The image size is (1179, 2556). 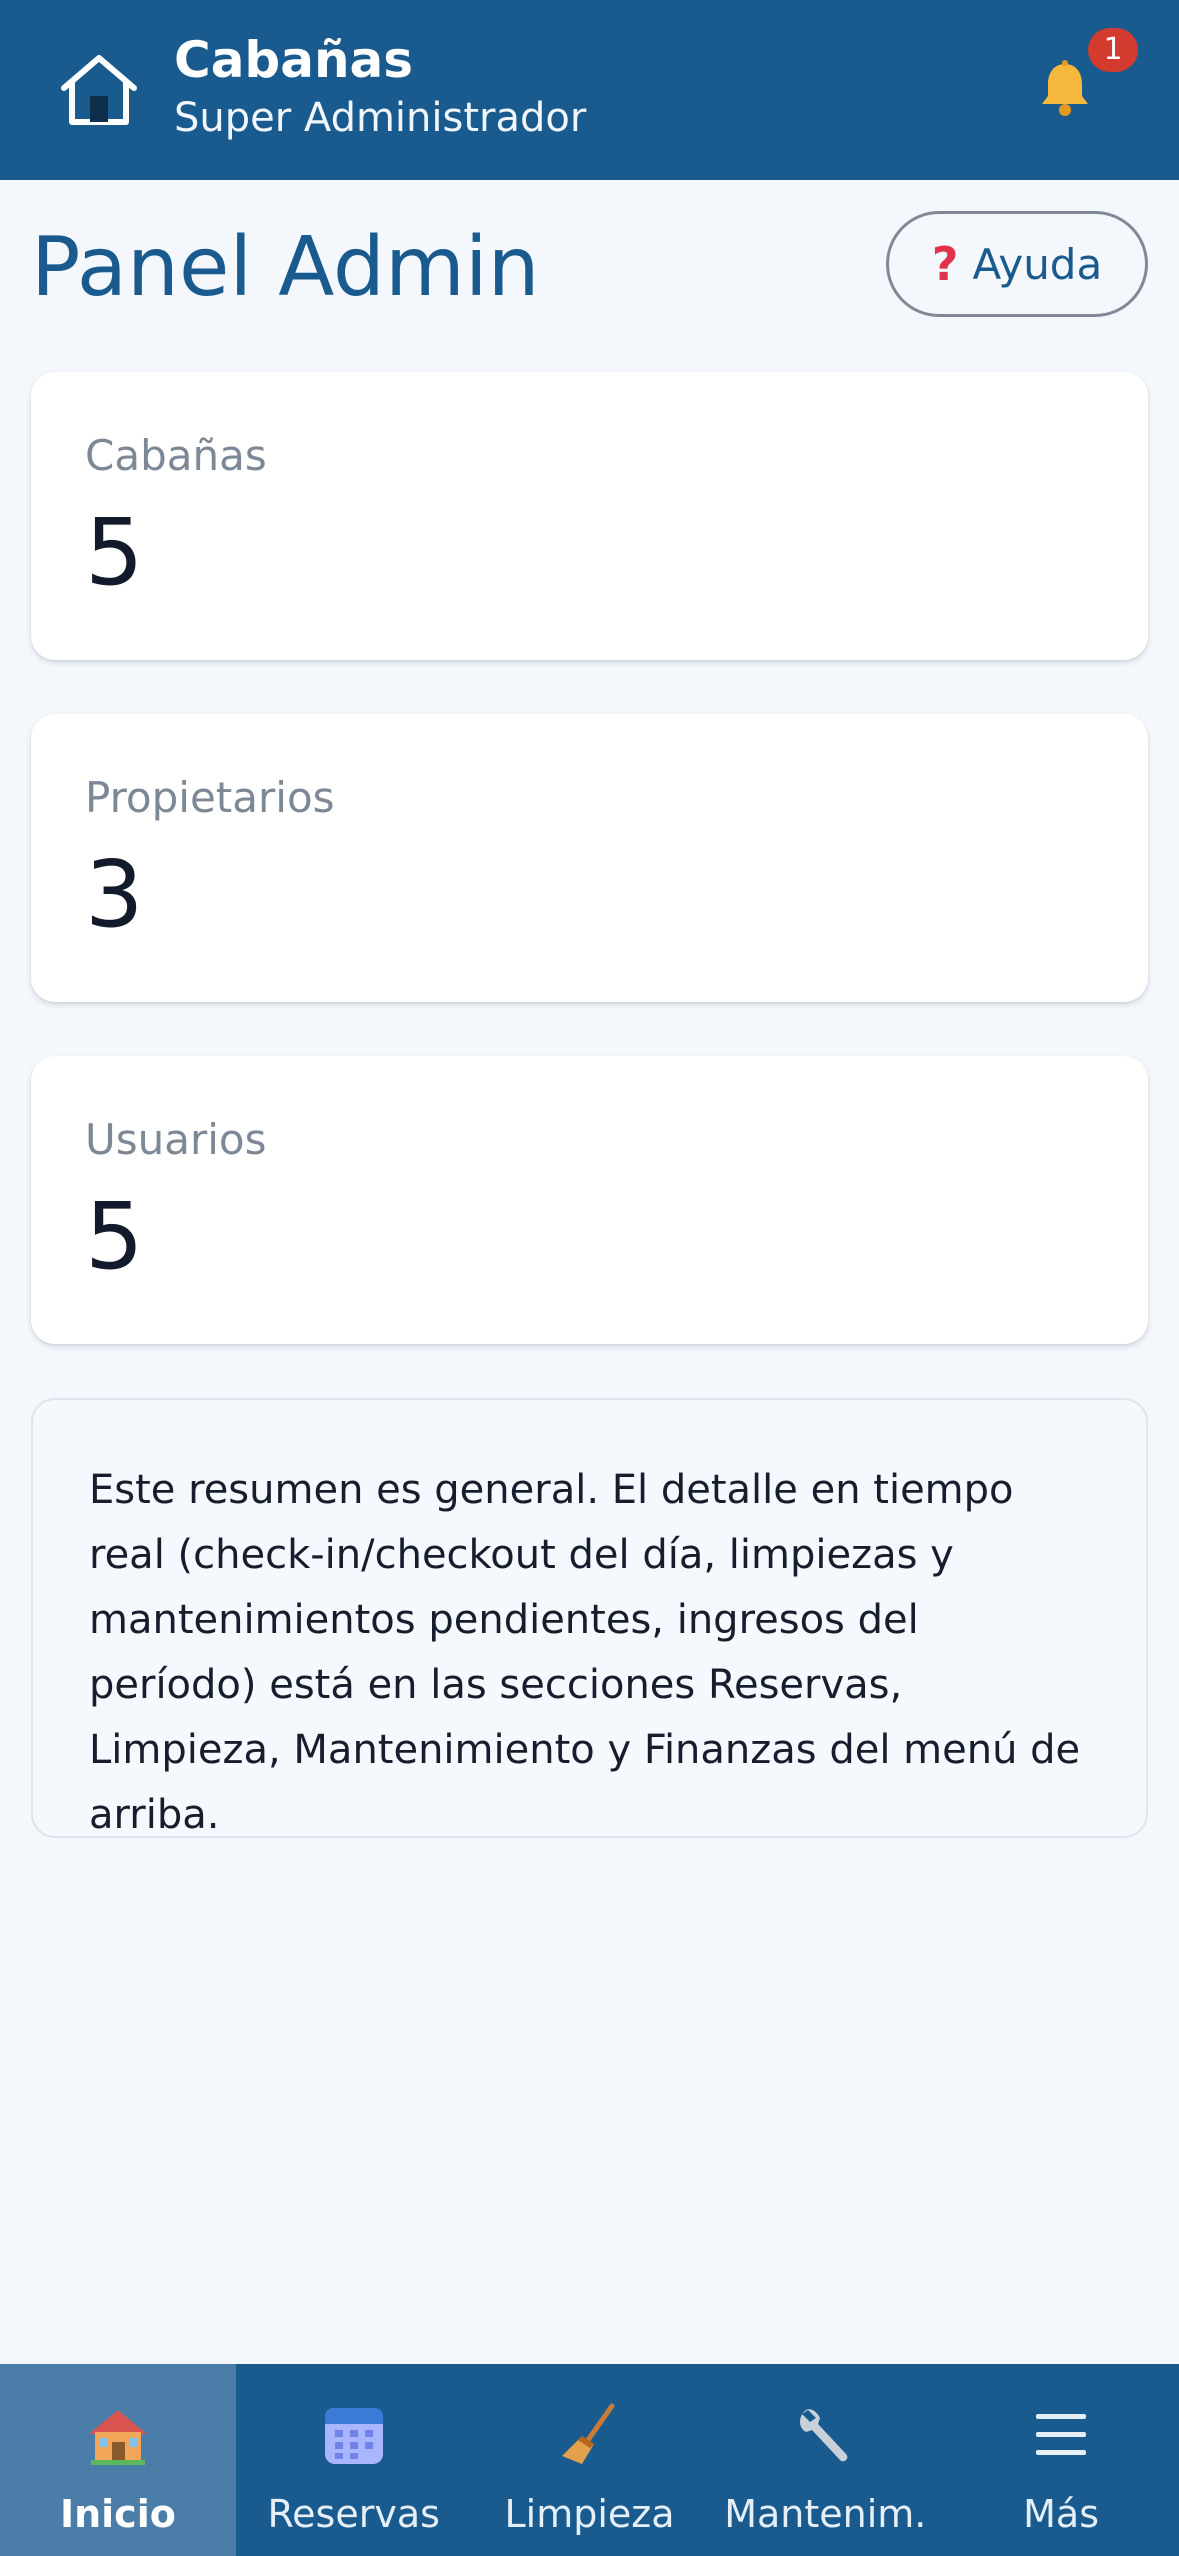 I want to click on user-role: Super Administrador, so click(x=380, y=118).